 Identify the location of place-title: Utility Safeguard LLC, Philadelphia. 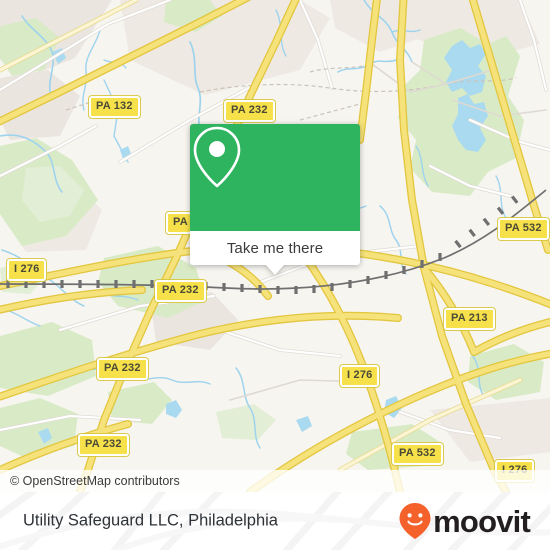
(150, 520).